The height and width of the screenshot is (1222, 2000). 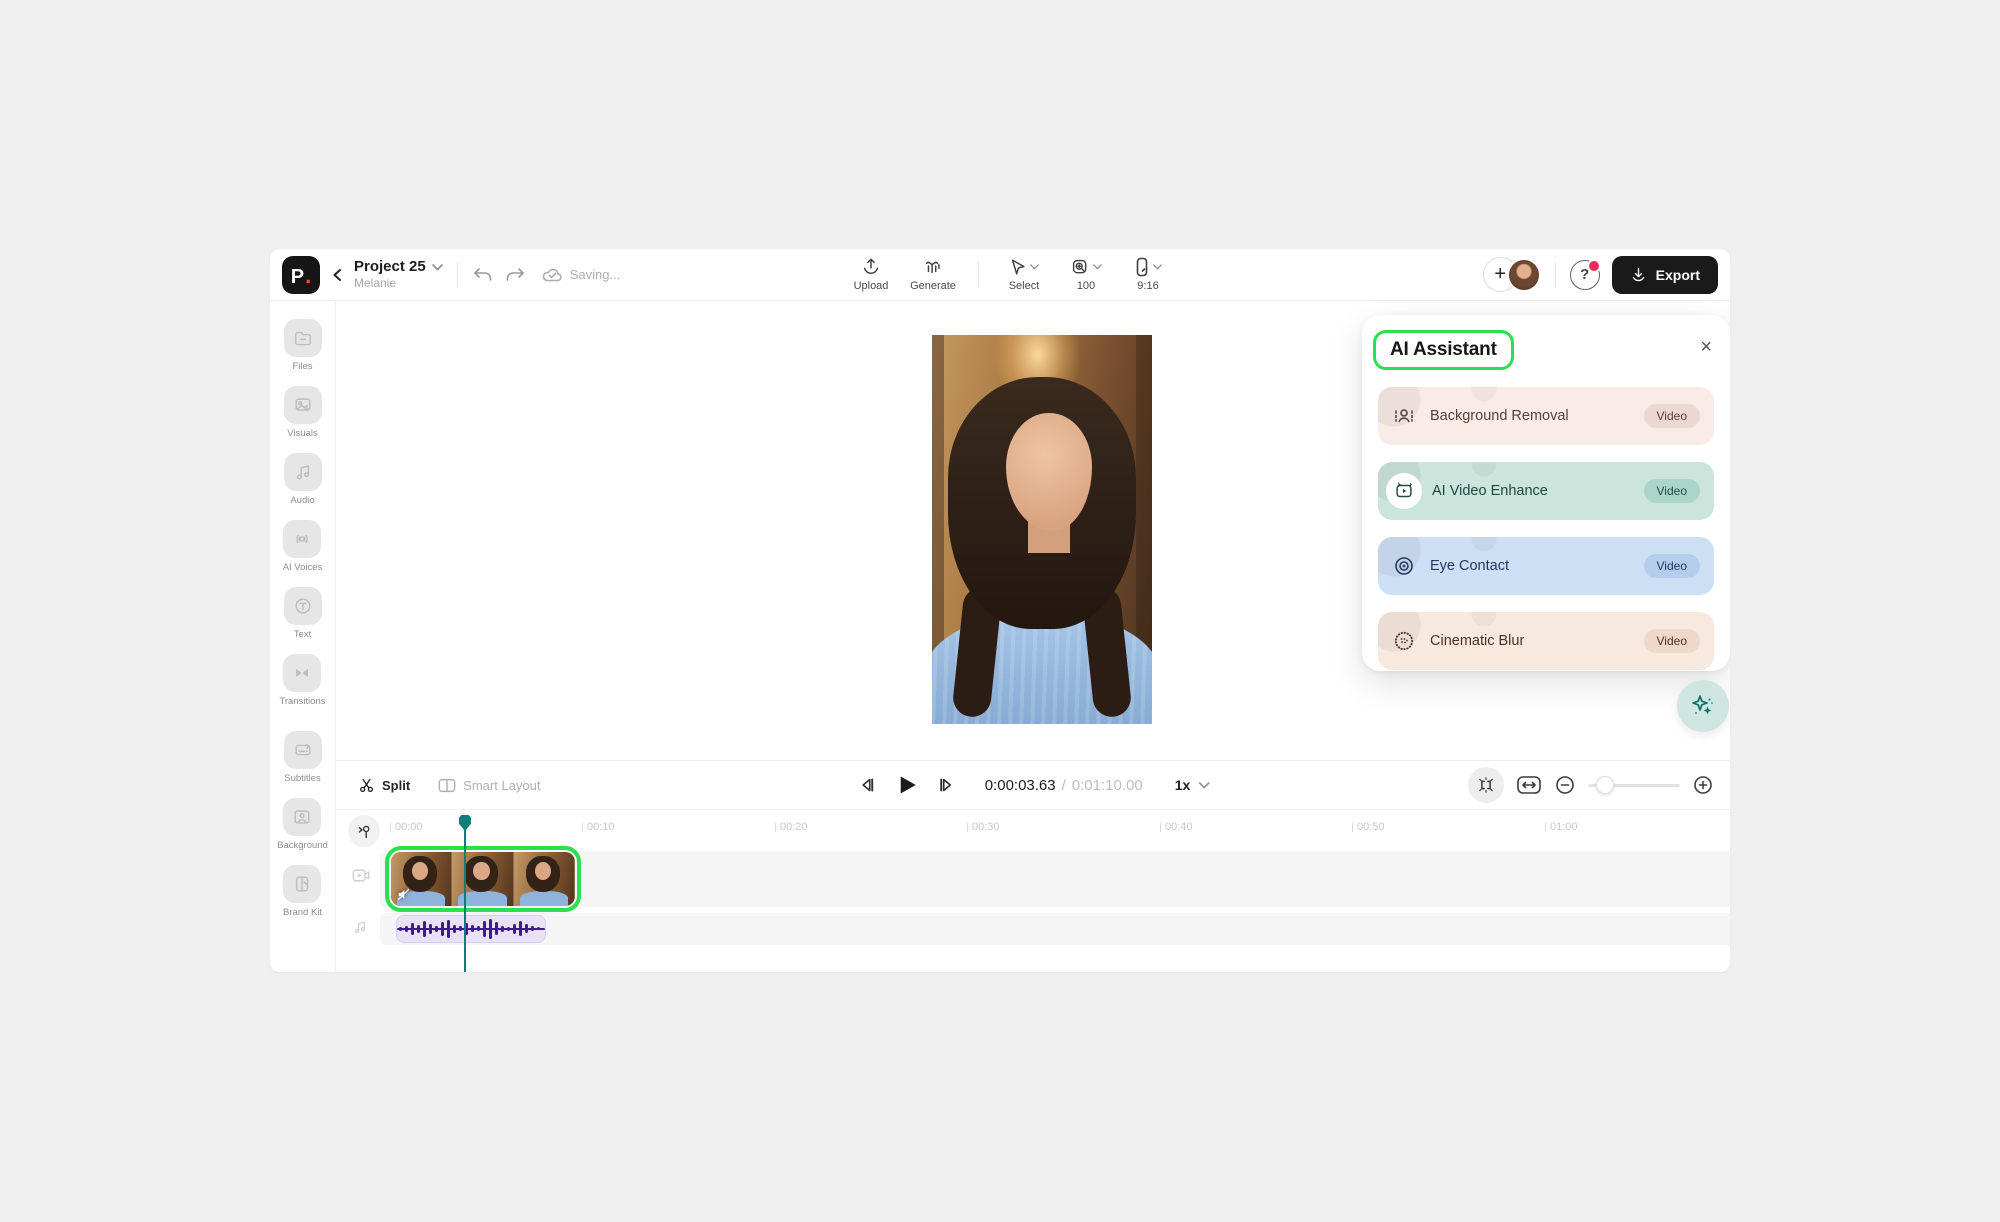 What do you see at coordinates (447, 785) in the screenshot?
I see `smart-layout-icon` at bounding box center [447, 785].